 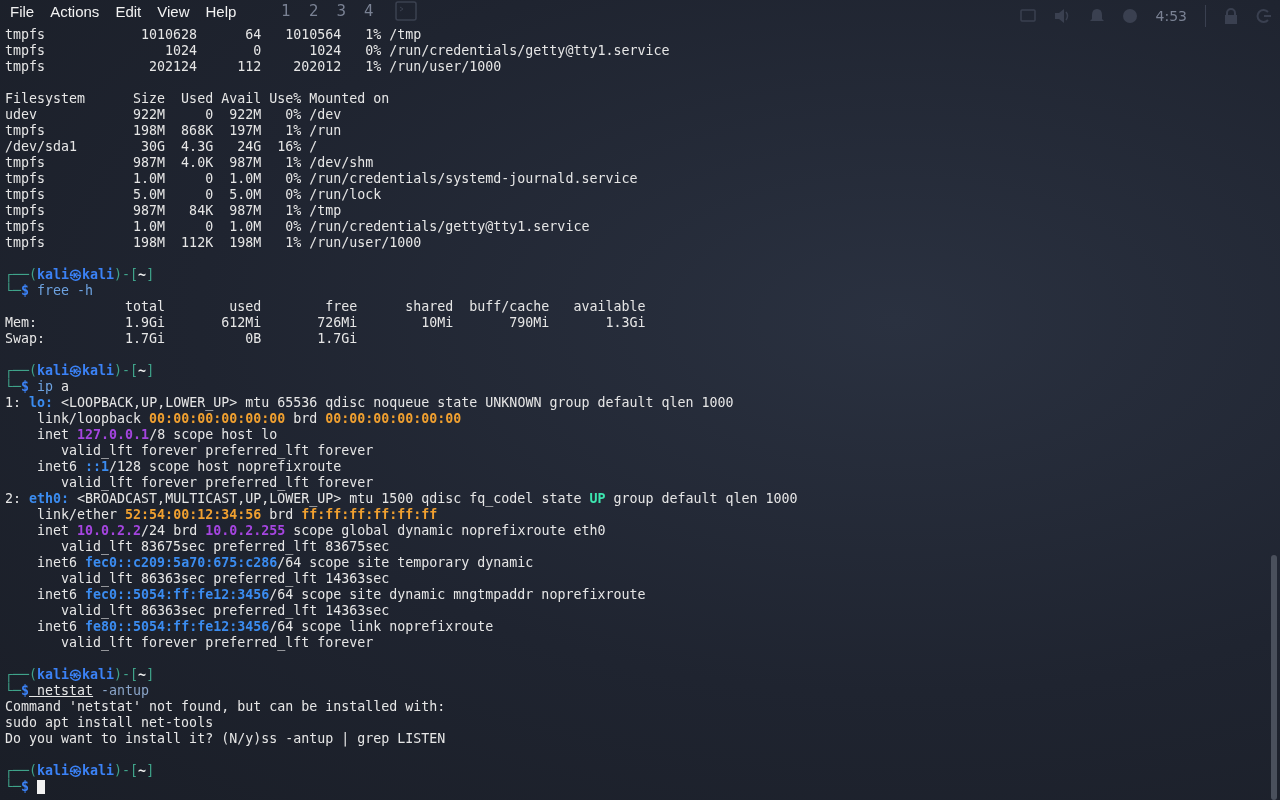 I want to click on output-line: tmpfs 1.0M 0 1.0M 0% /run/credentials/getty@tty1.service, so click(x=297, y=227).